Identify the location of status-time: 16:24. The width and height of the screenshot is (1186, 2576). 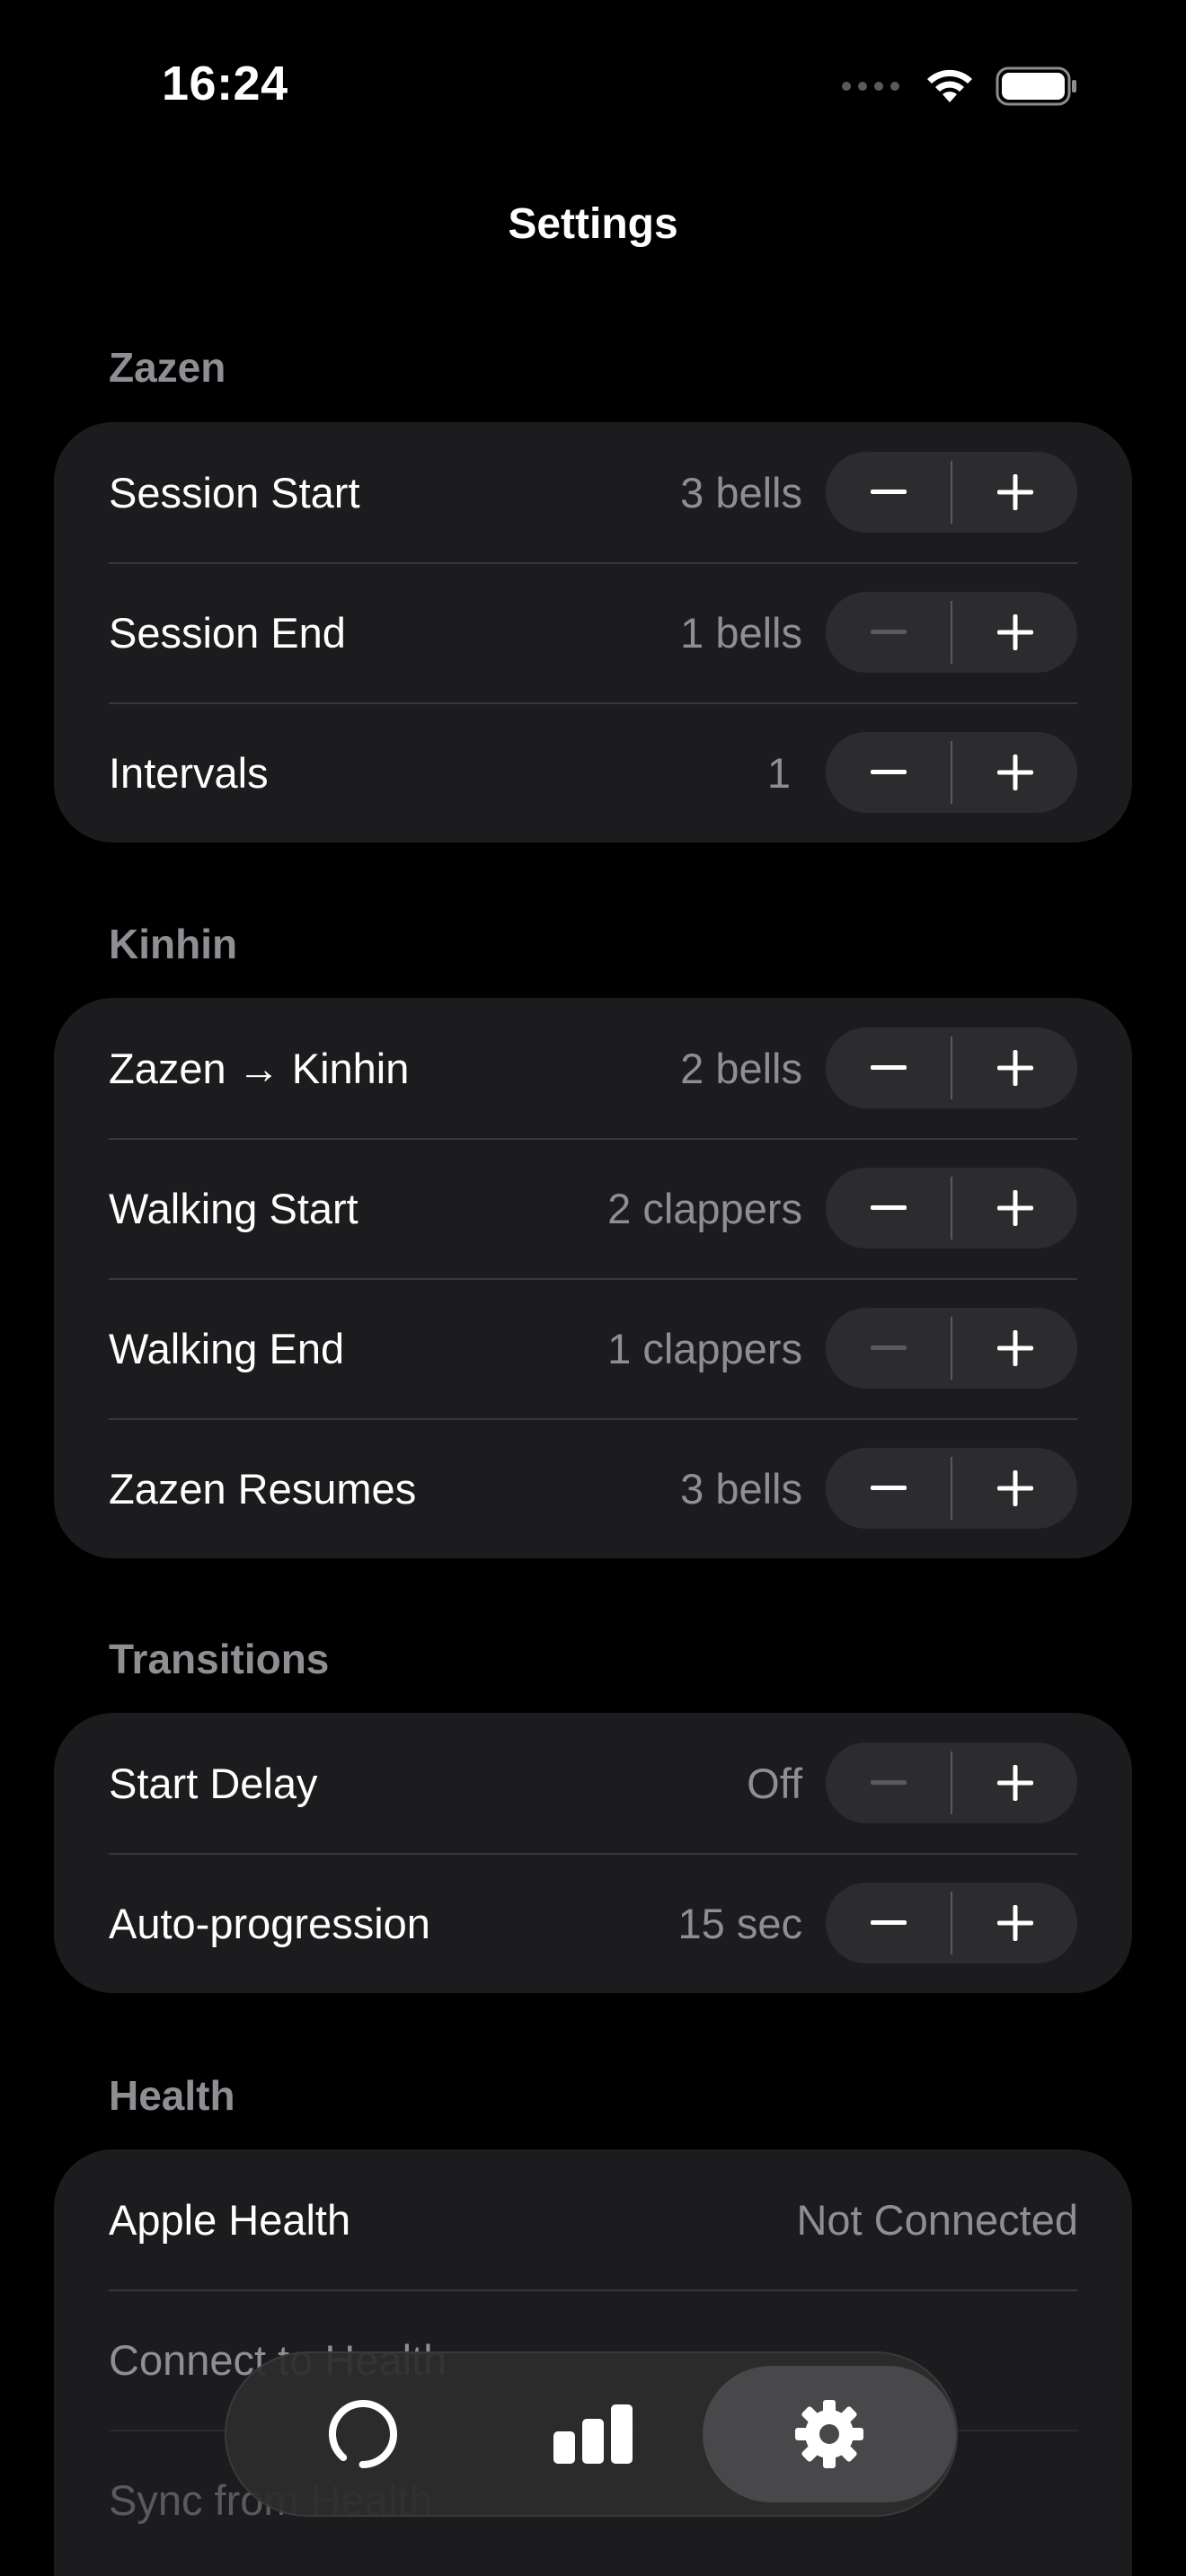
(225, 83).